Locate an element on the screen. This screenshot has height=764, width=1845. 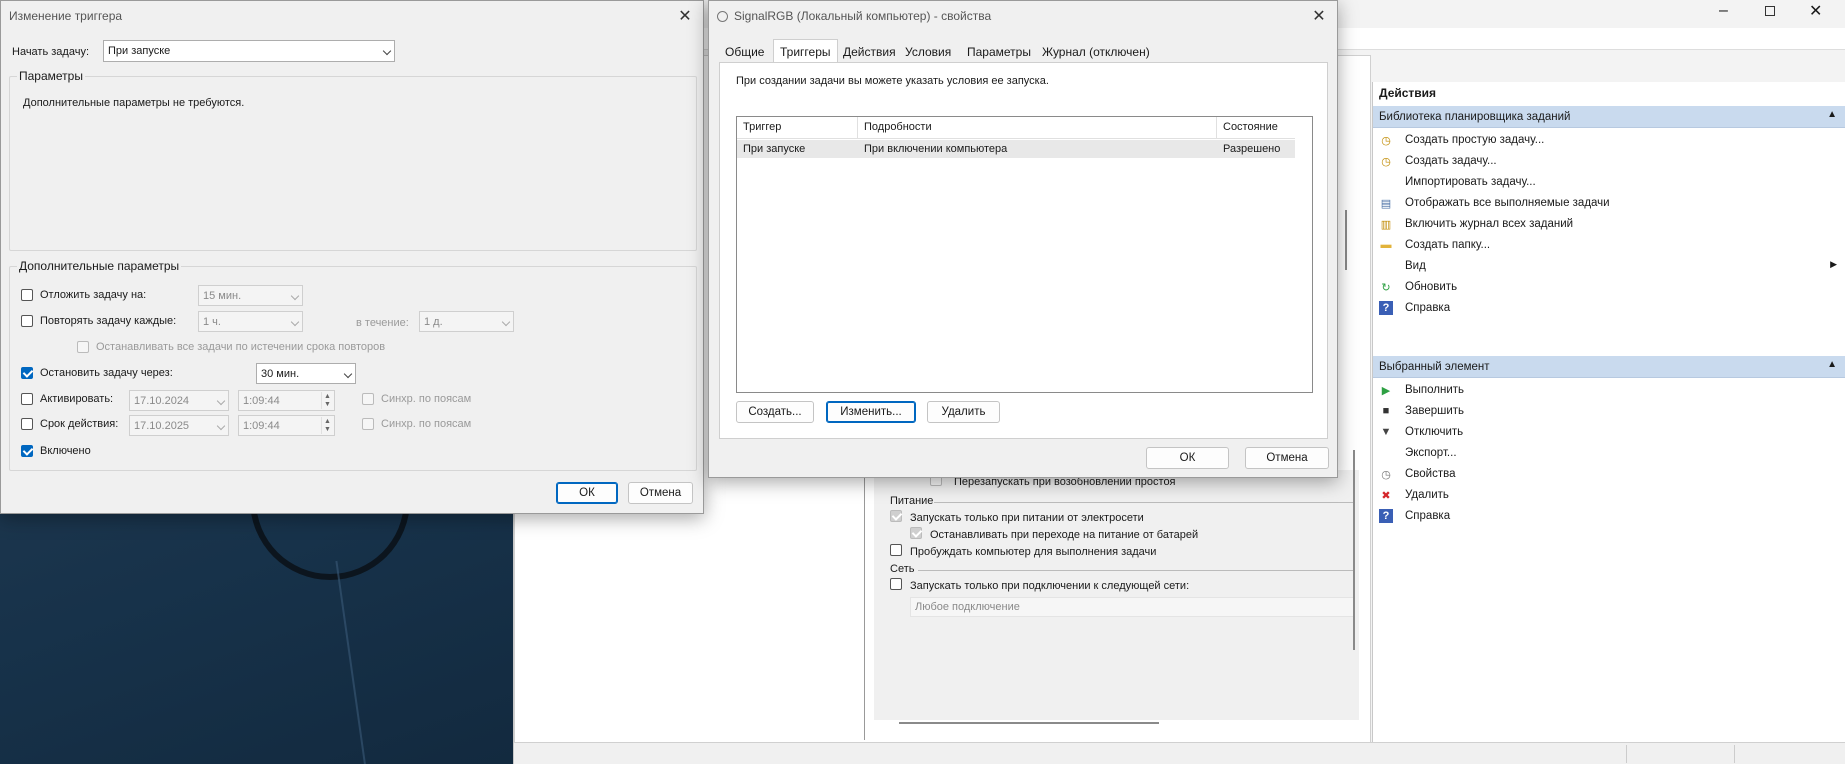
refresh-icon: ↻ is located at coordinates (1386, 287).